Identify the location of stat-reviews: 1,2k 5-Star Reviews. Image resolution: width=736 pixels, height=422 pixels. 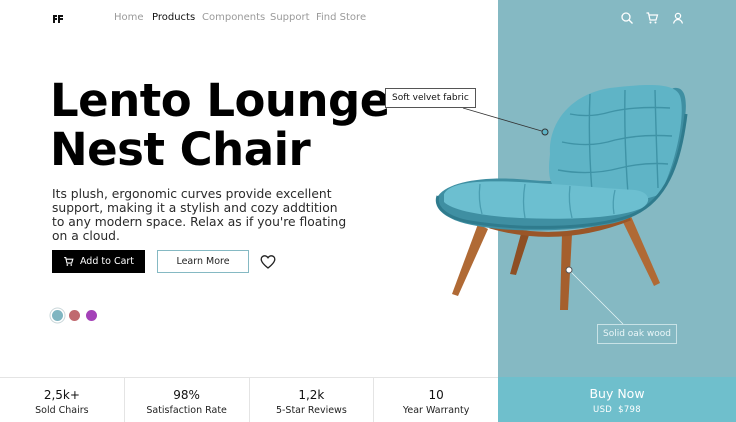
(312, 400).